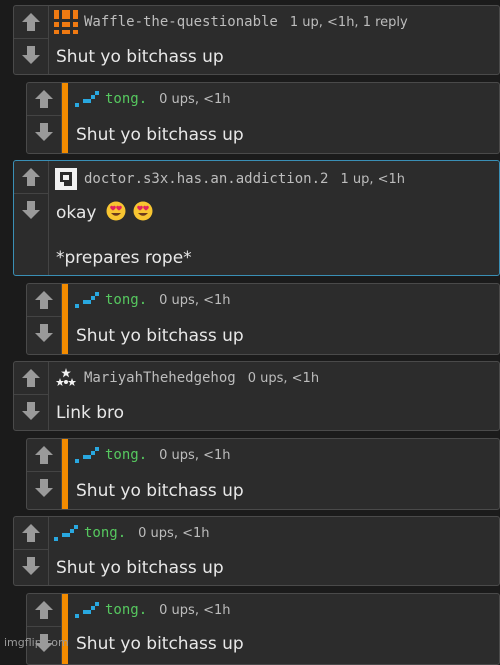 The width and height of the screenshot is (500, 665). I want to click on comment-meta: 1 up, <1h, so click(372, 179).